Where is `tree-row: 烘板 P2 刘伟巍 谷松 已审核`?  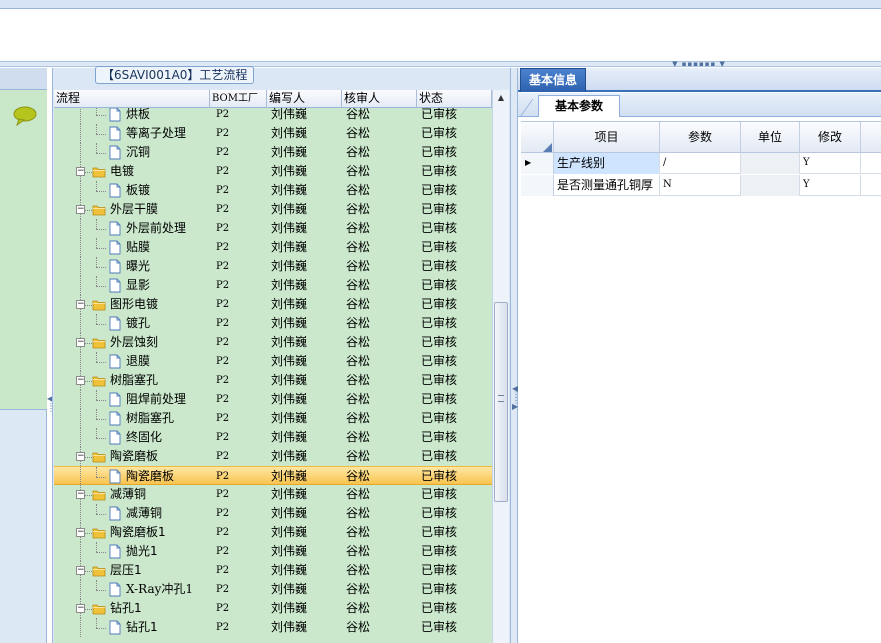
tree-row: 烘板 P2 刘伟巍 谷松 已审核 is located at coordinates (273, 116).